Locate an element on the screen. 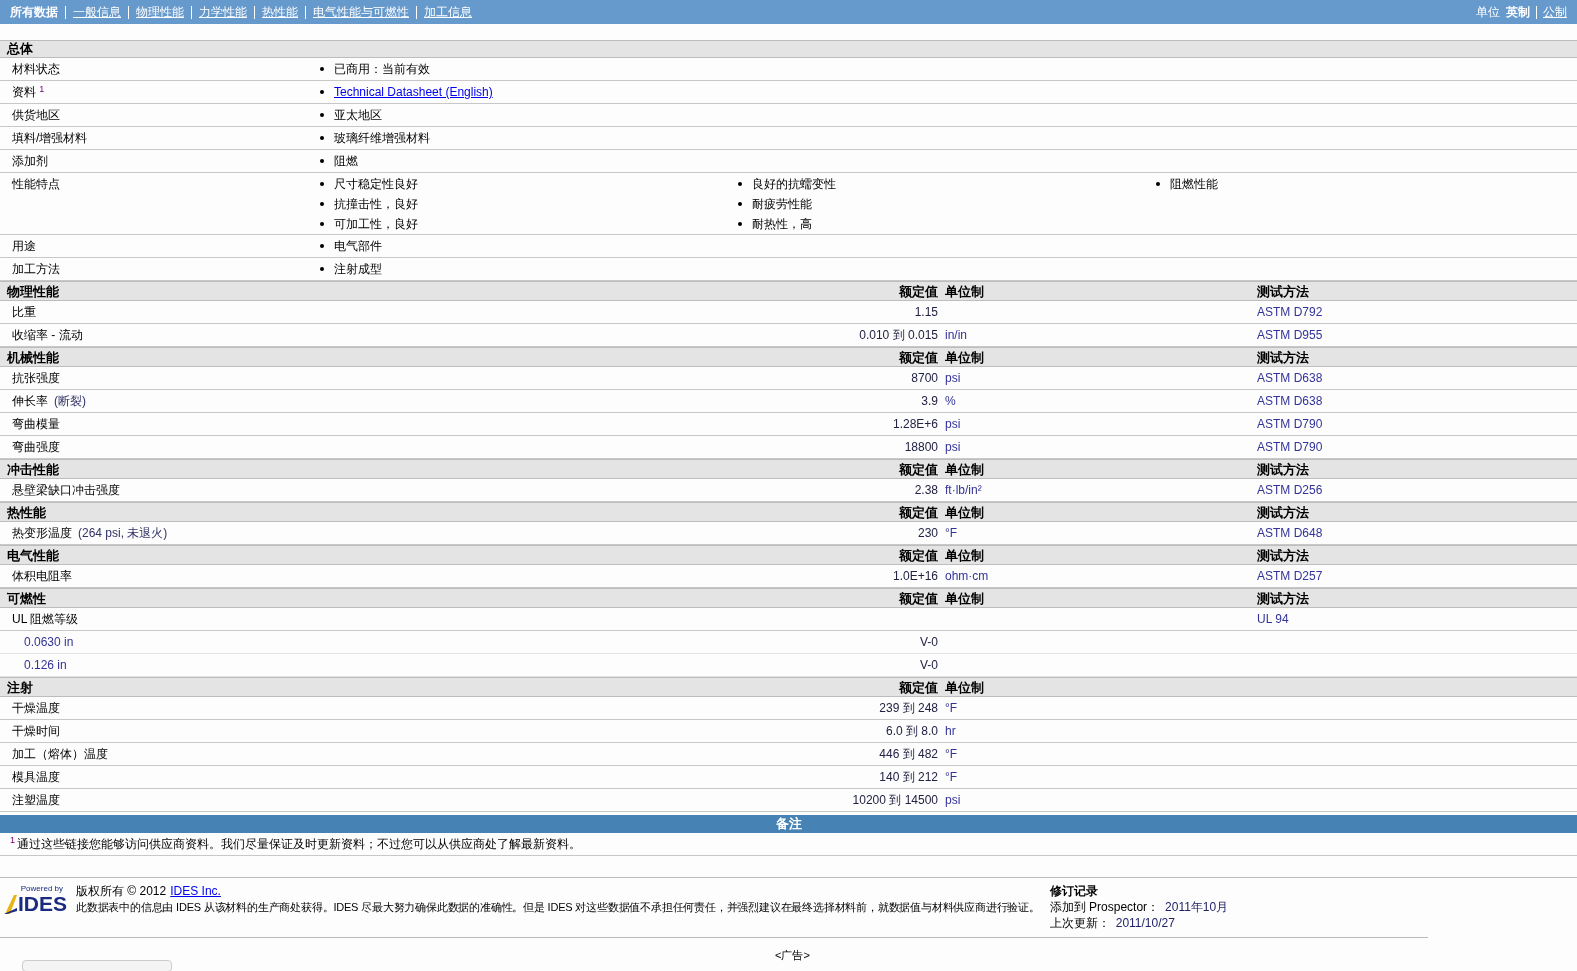 Image resolution: width=1577 pixels, height=971 pixels. nav-tab: 一般信息 is located at coordinates (97, 12).